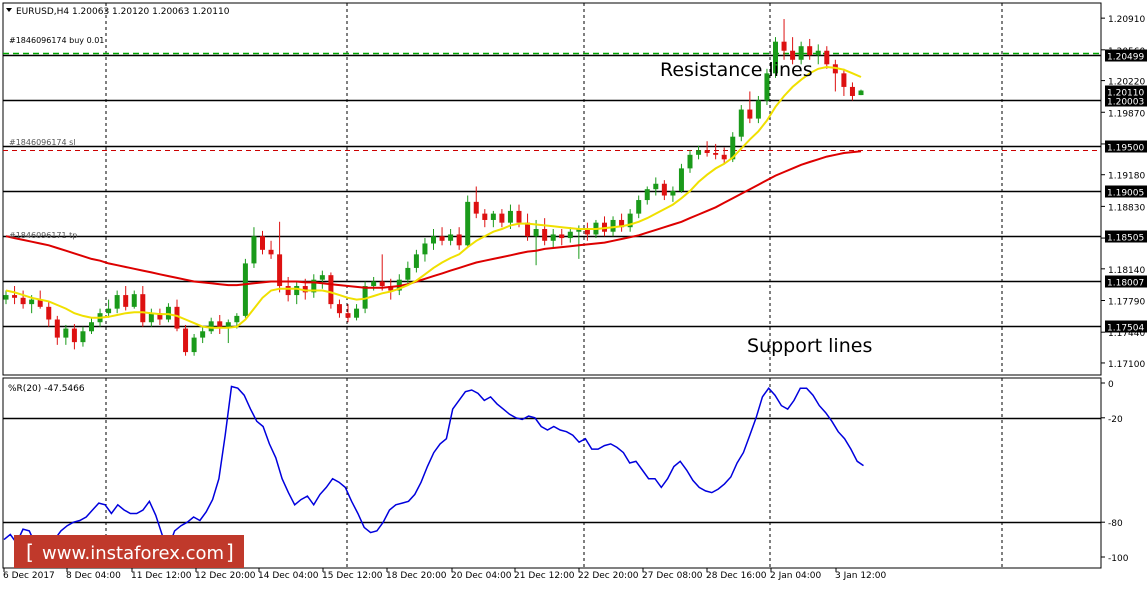 This screenshot has height=589, width=1147. I want to click on order-sl-label: #1846096174 sl, so click(42, 142).